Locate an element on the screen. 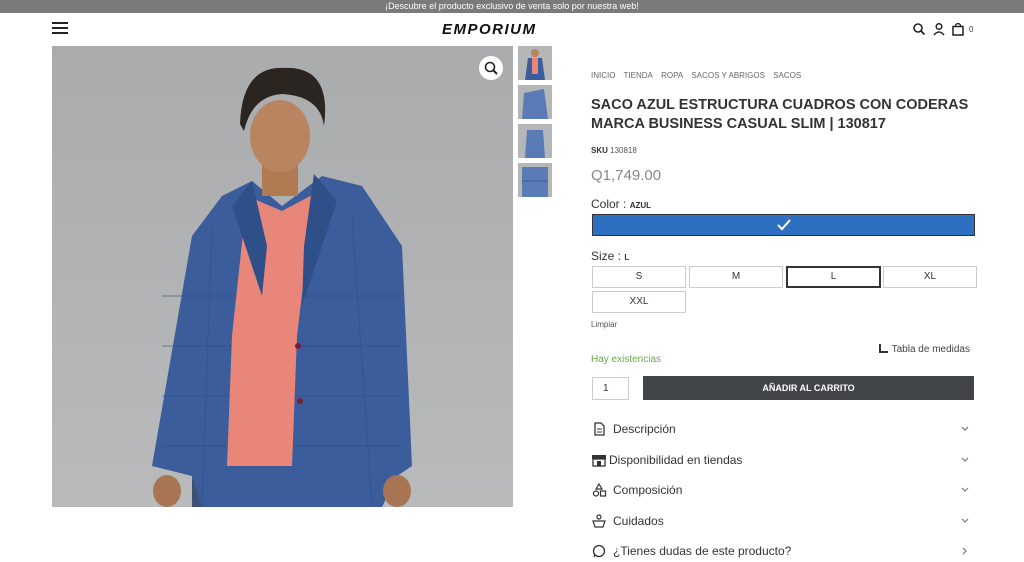 The height and width of the screenshot is (562, 1024). size-label-row: Size : L is located at coordinates (610, 256).